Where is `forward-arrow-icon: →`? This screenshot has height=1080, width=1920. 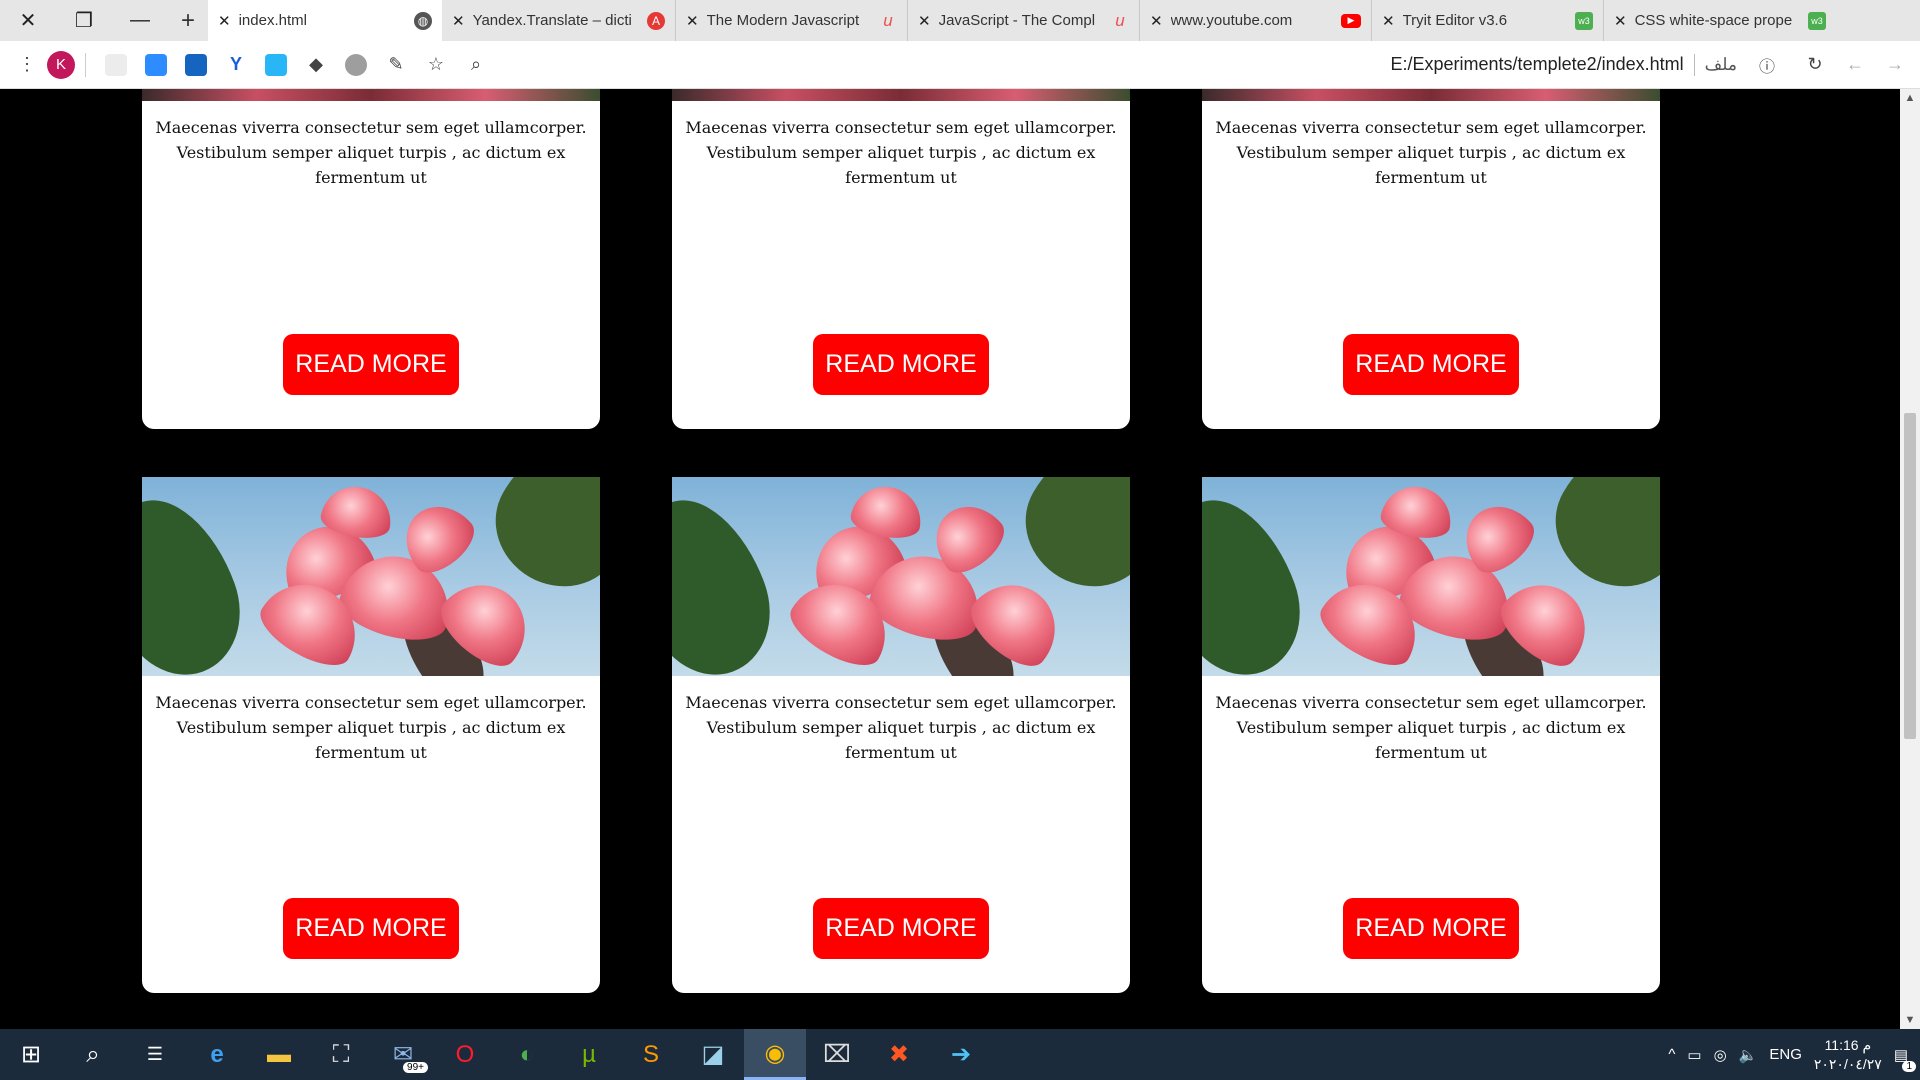 forward-arrow-icon: → is located at coordinates (1895, 65).